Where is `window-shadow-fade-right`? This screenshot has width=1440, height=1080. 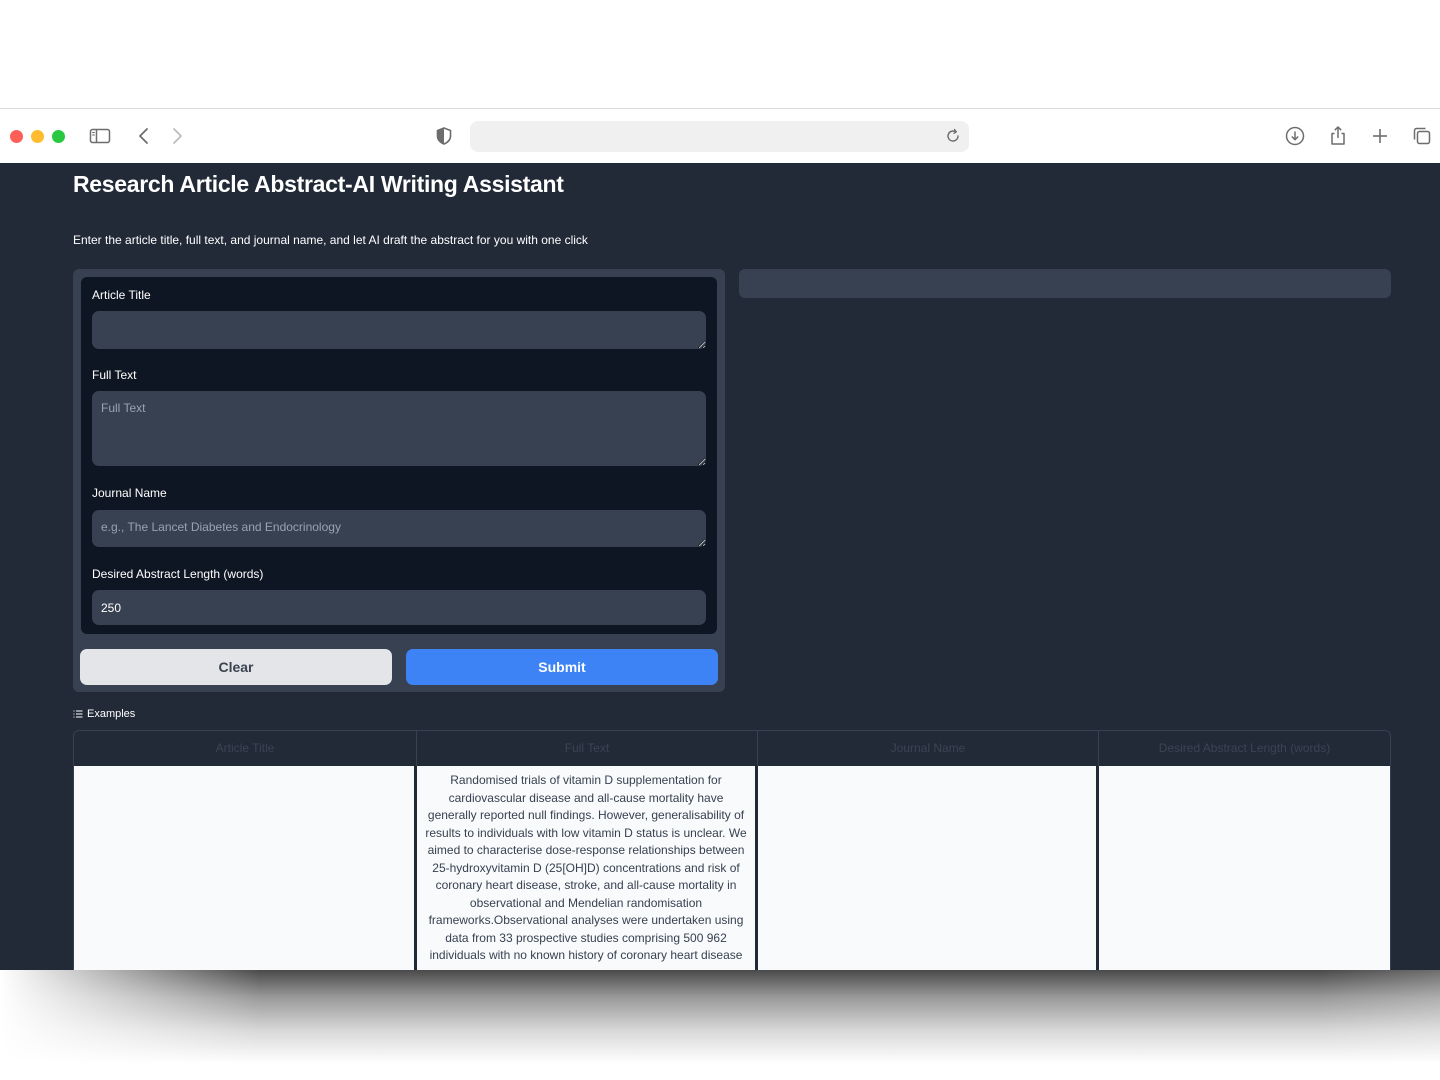
window-shadow-fade-right is located at coordinates (1380, 1025).